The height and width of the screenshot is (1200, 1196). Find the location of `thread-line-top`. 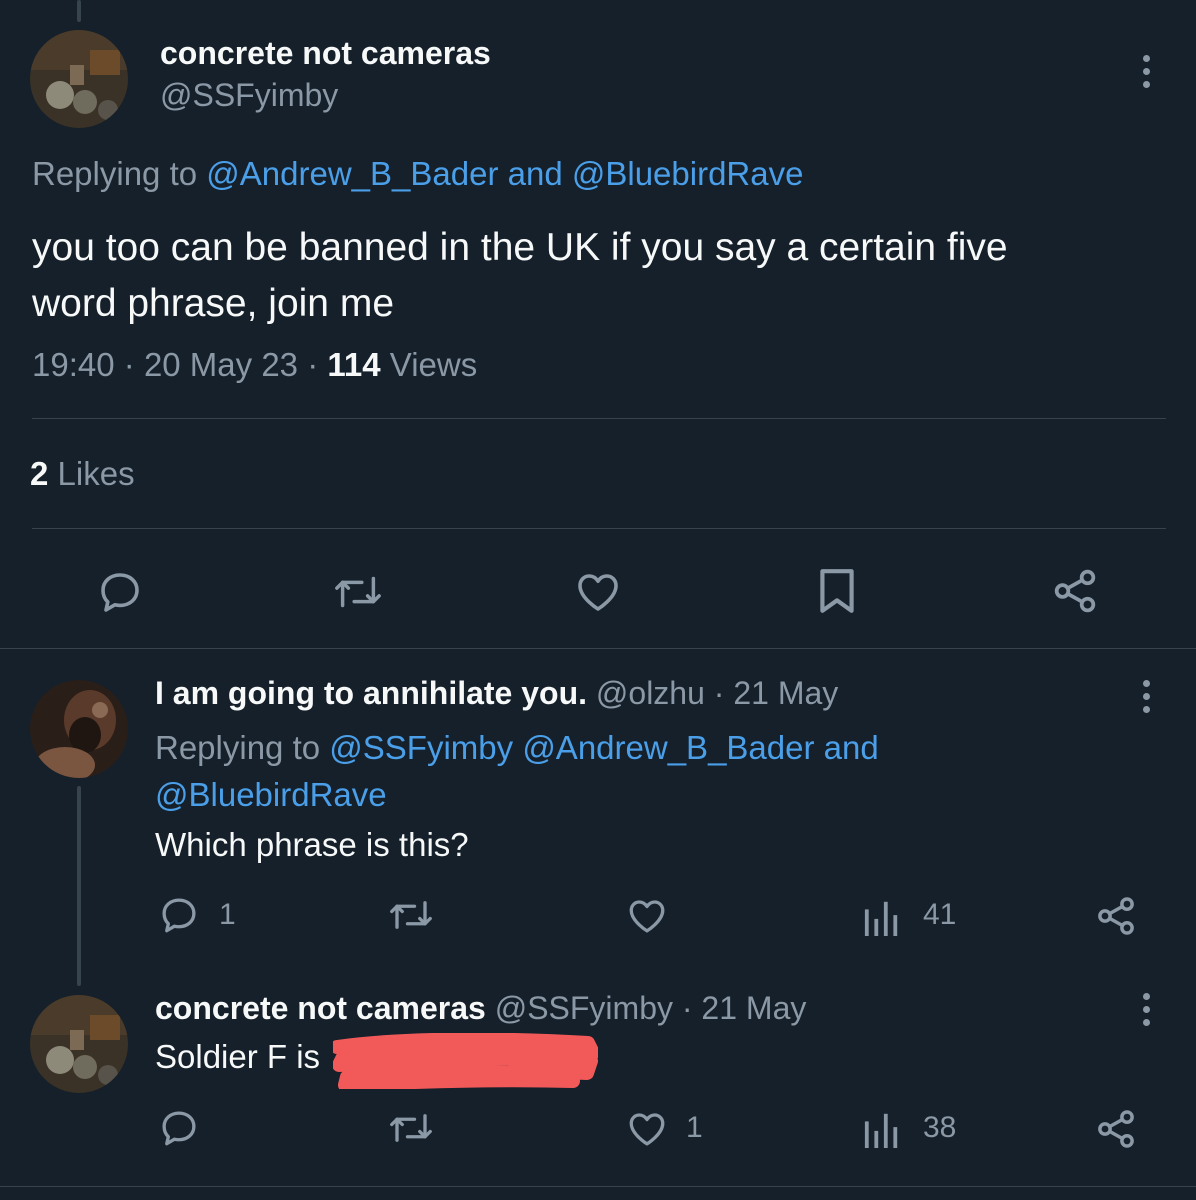

thread-line-top is located at coordinates (79, 11).